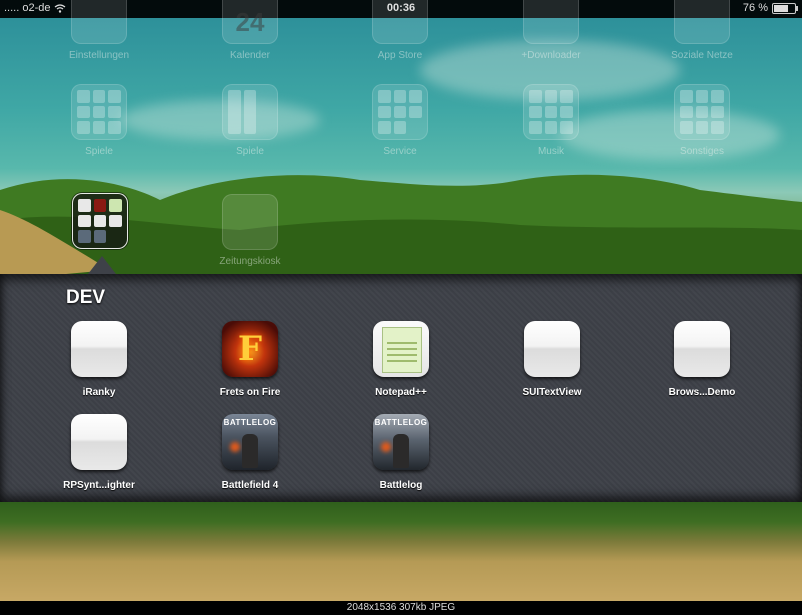 The width and height of the screenshot is (802, 615). What do you see at coordinates (400, 55) in the screenshot?
I see `home-app-label: App Store` at bounding box center [400, 55].